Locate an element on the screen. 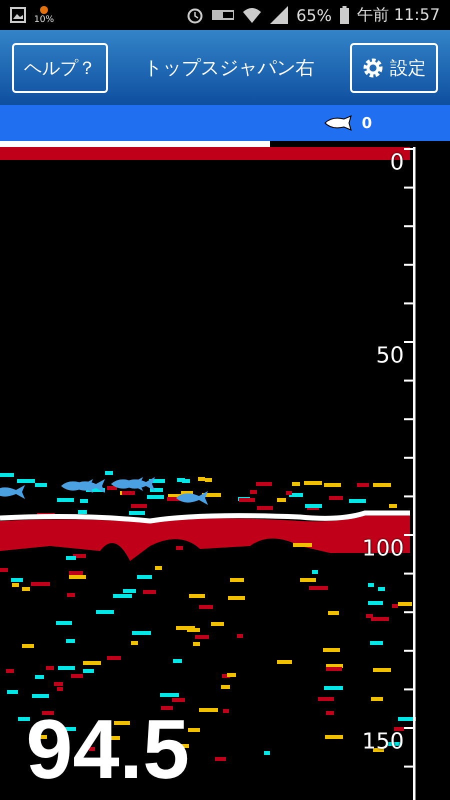 This screenshot has width=450, height=800. alarm-icon is located at coordinates (195, 15).